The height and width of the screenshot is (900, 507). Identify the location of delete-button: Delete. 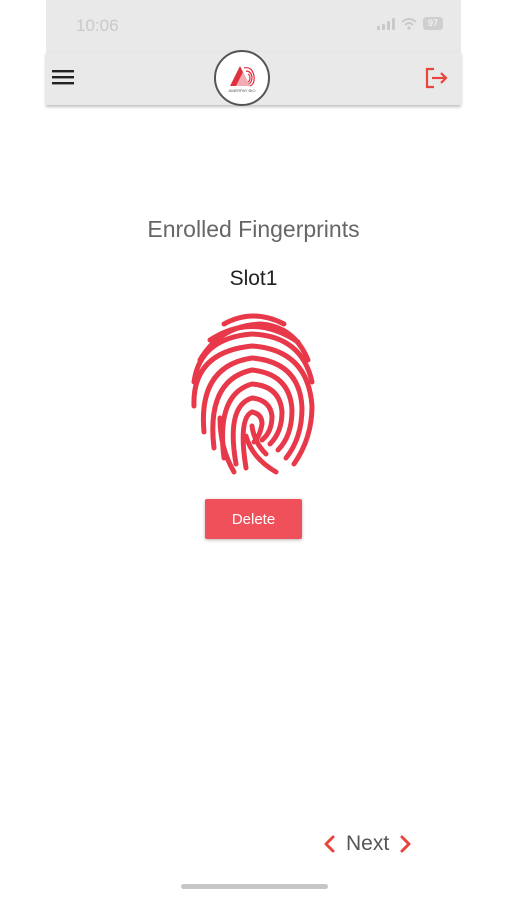
(253, 519).